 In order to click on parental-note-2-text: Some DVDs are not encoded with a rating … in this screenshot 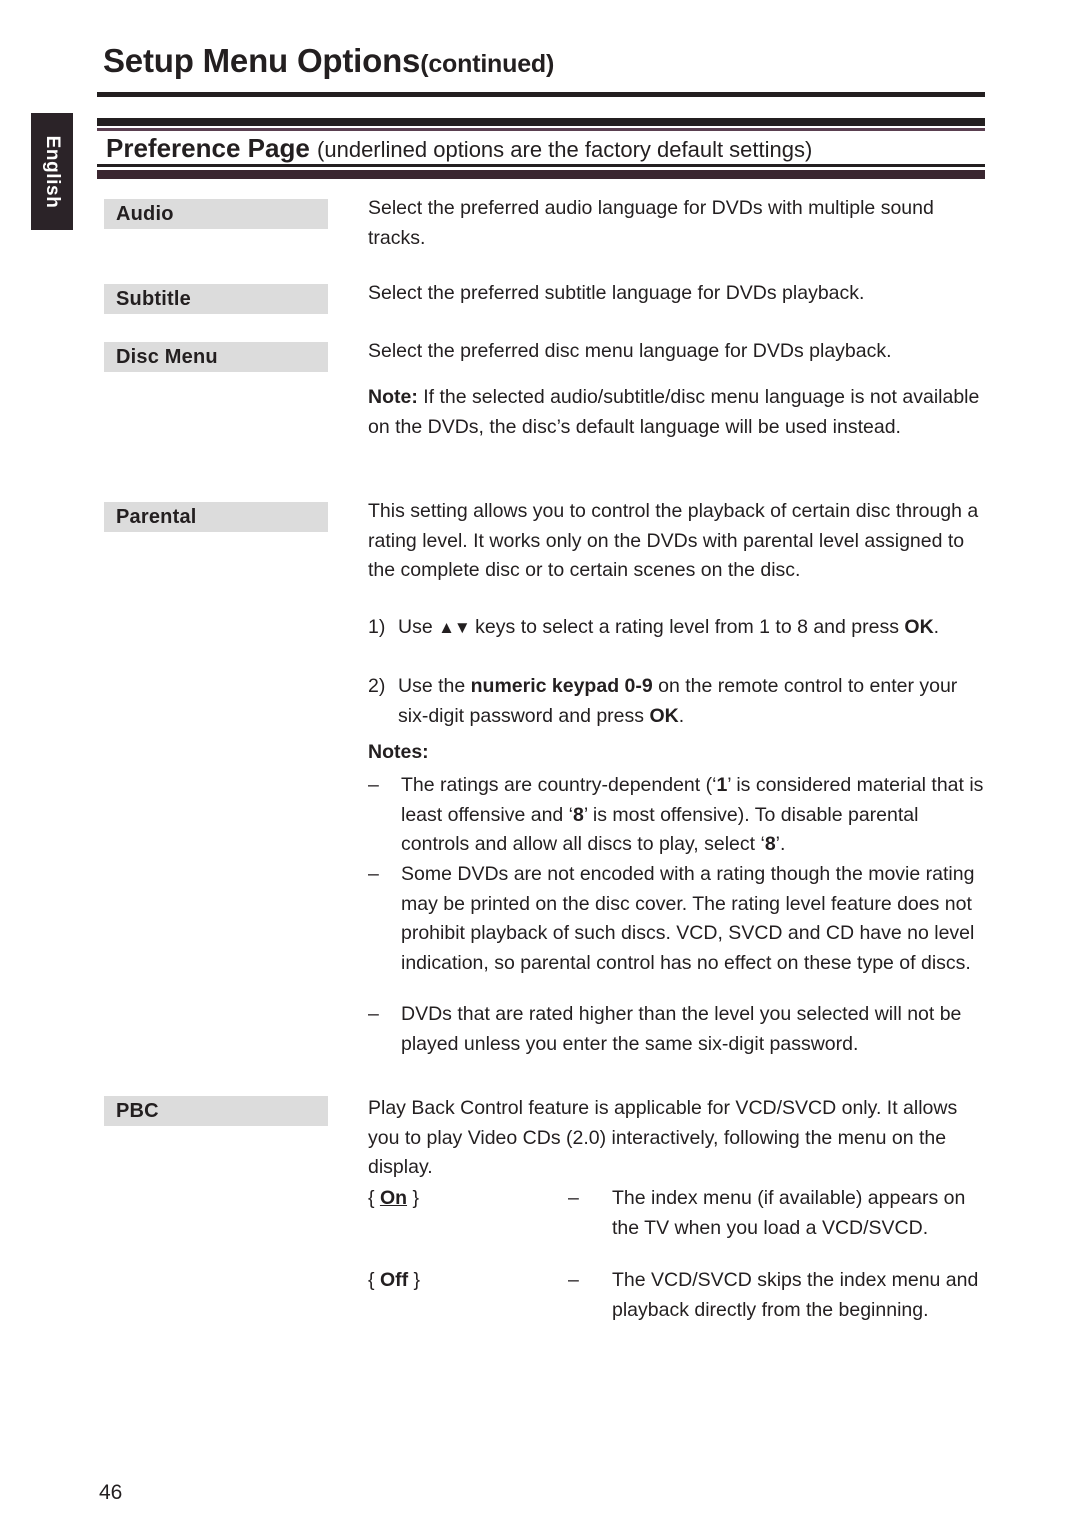, I will do `click(688, 918)`.